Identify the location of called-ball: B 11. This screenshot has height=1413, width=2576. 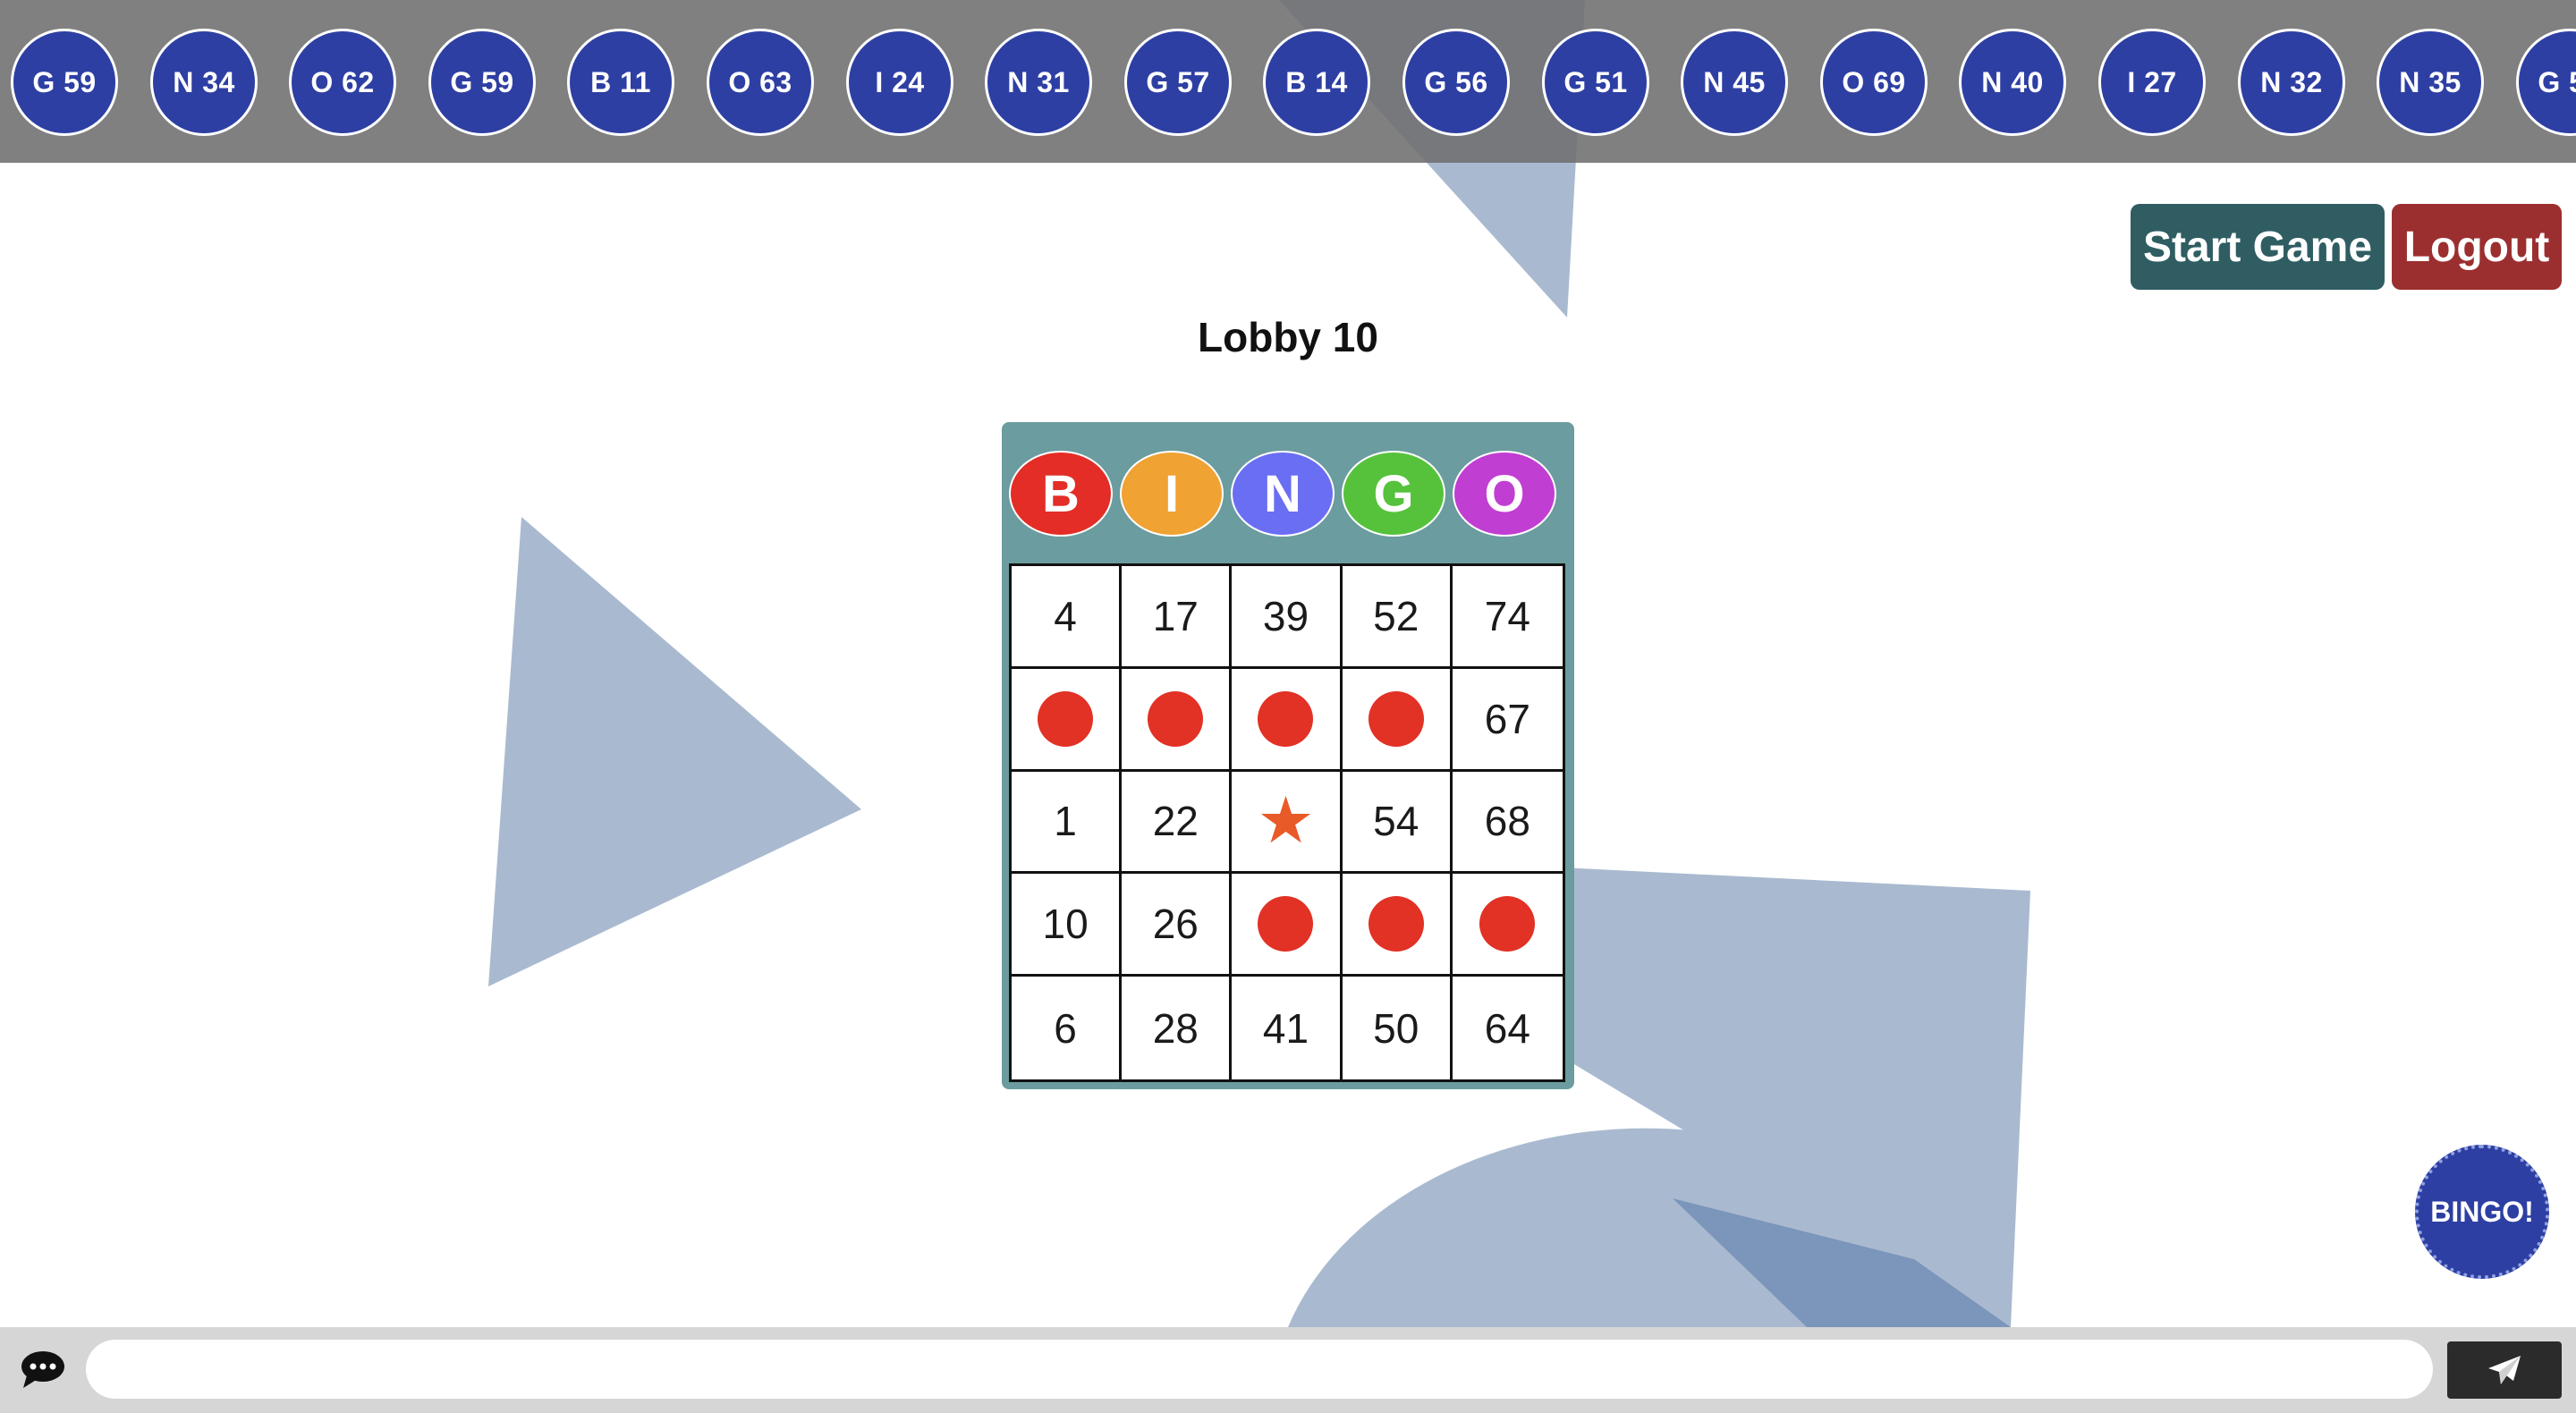
(620, 82).